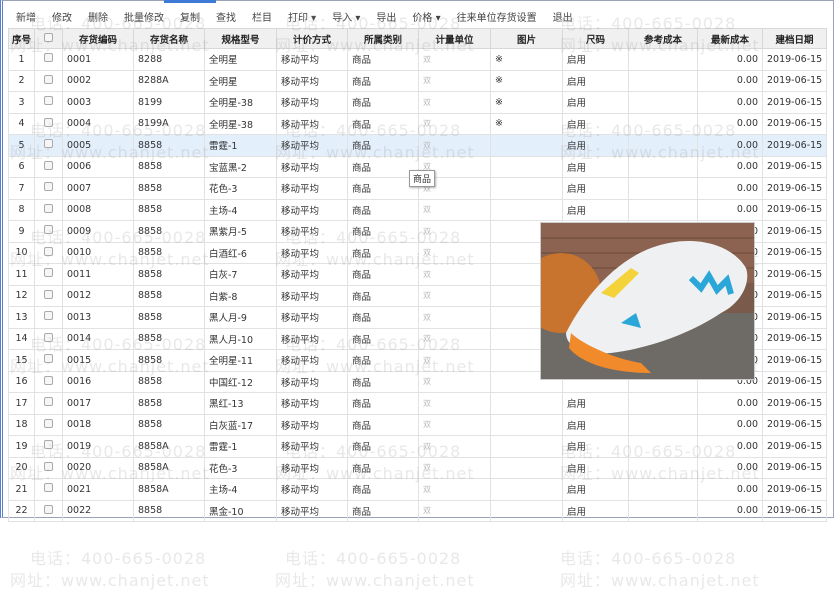 The height and width of the screenshot is (591, 834). I want to click on column-header: 所属类别, so click(383, 38).